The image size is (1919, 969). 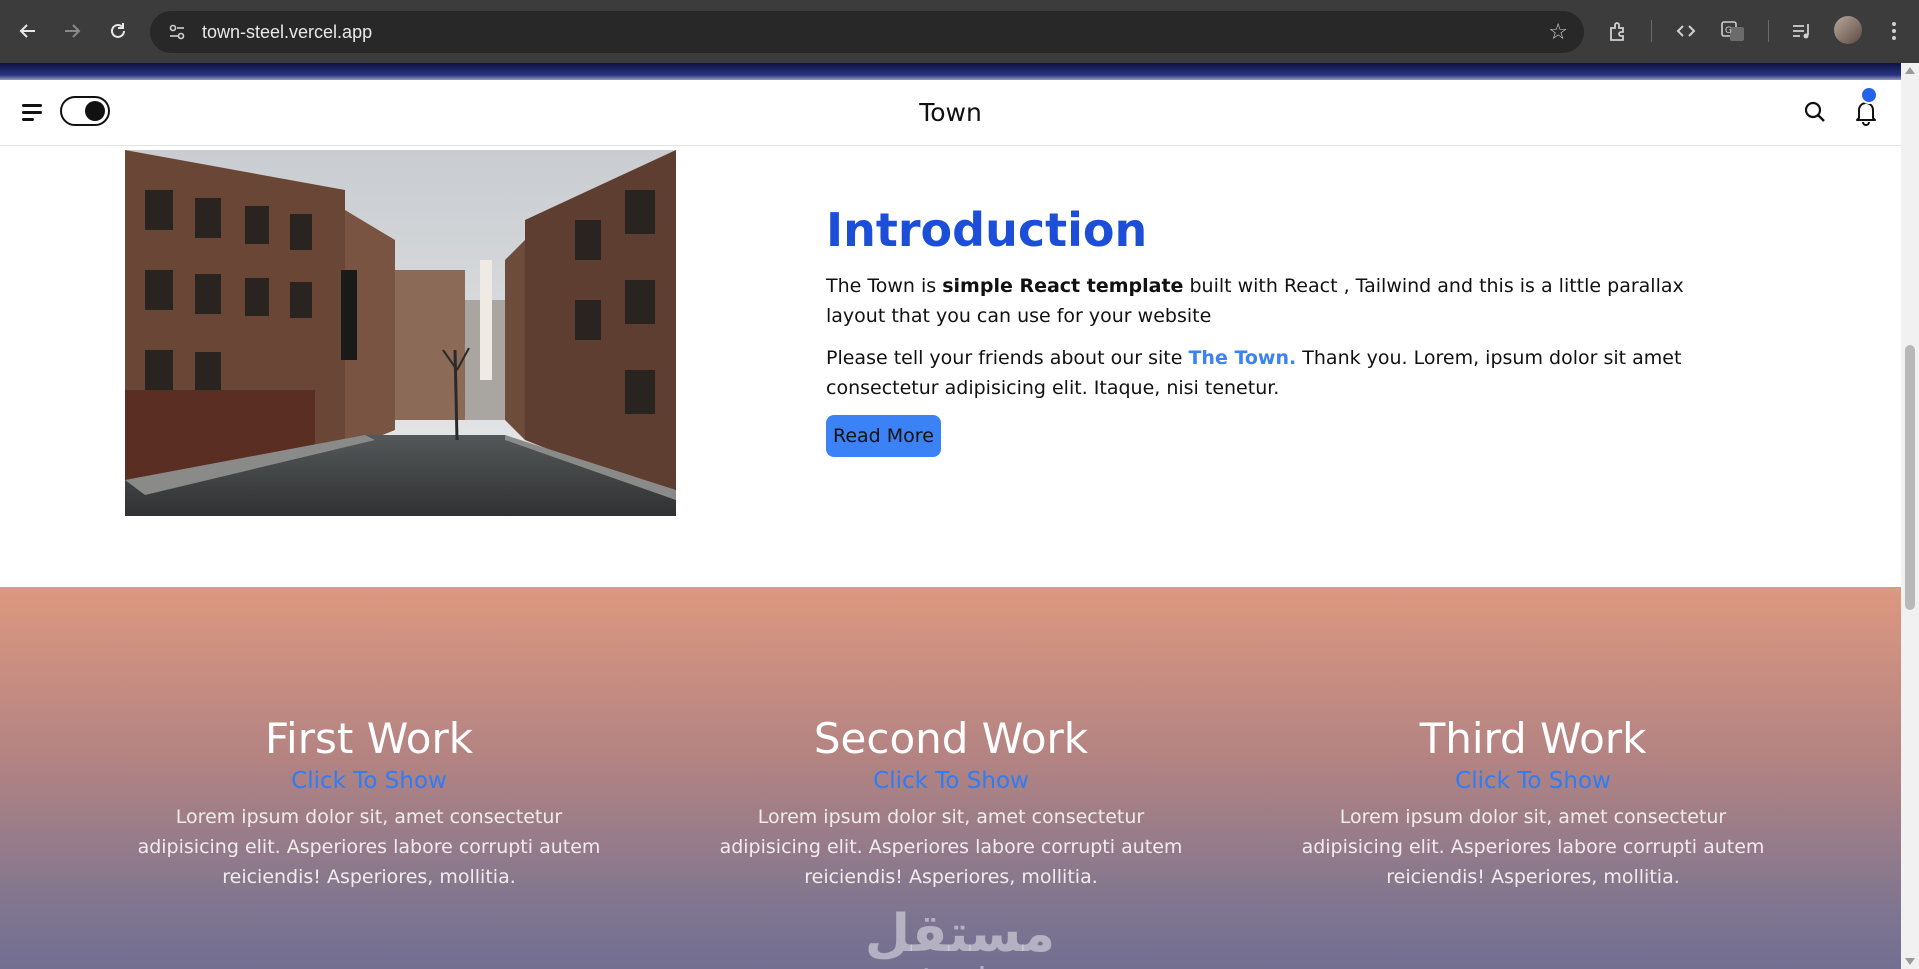 I want to click on bookmark-star-icon: ☆, so click(x=1558, y=32).